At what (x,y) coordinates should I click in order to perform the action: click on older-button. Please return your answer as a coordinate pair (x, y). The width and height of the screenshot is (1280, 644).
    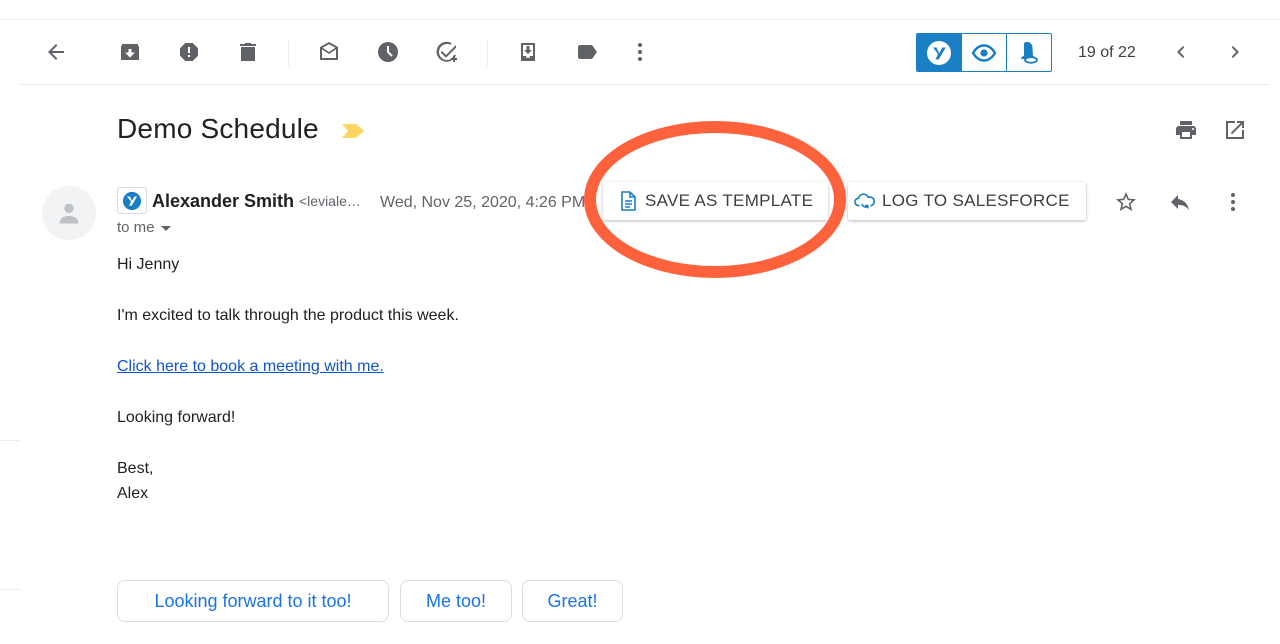
    Looking at the image, I should click on (1235, 52).